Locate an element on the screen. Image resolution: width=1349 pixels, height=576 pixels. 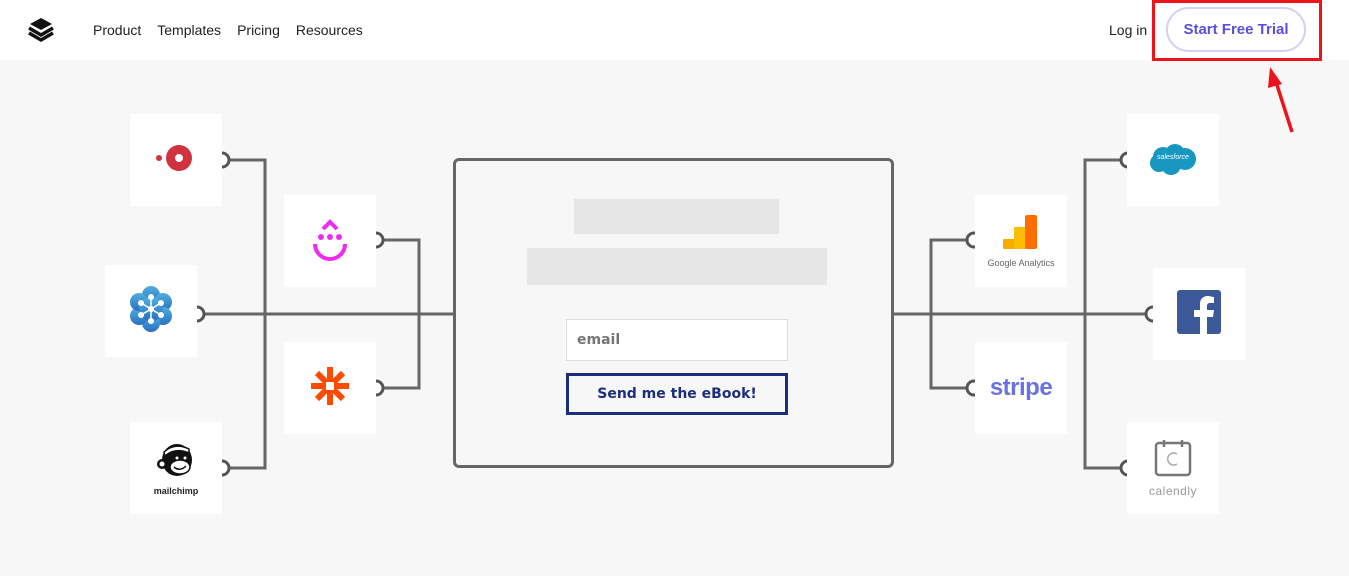
integration-tile-drip is located at coordinates (330, 241).